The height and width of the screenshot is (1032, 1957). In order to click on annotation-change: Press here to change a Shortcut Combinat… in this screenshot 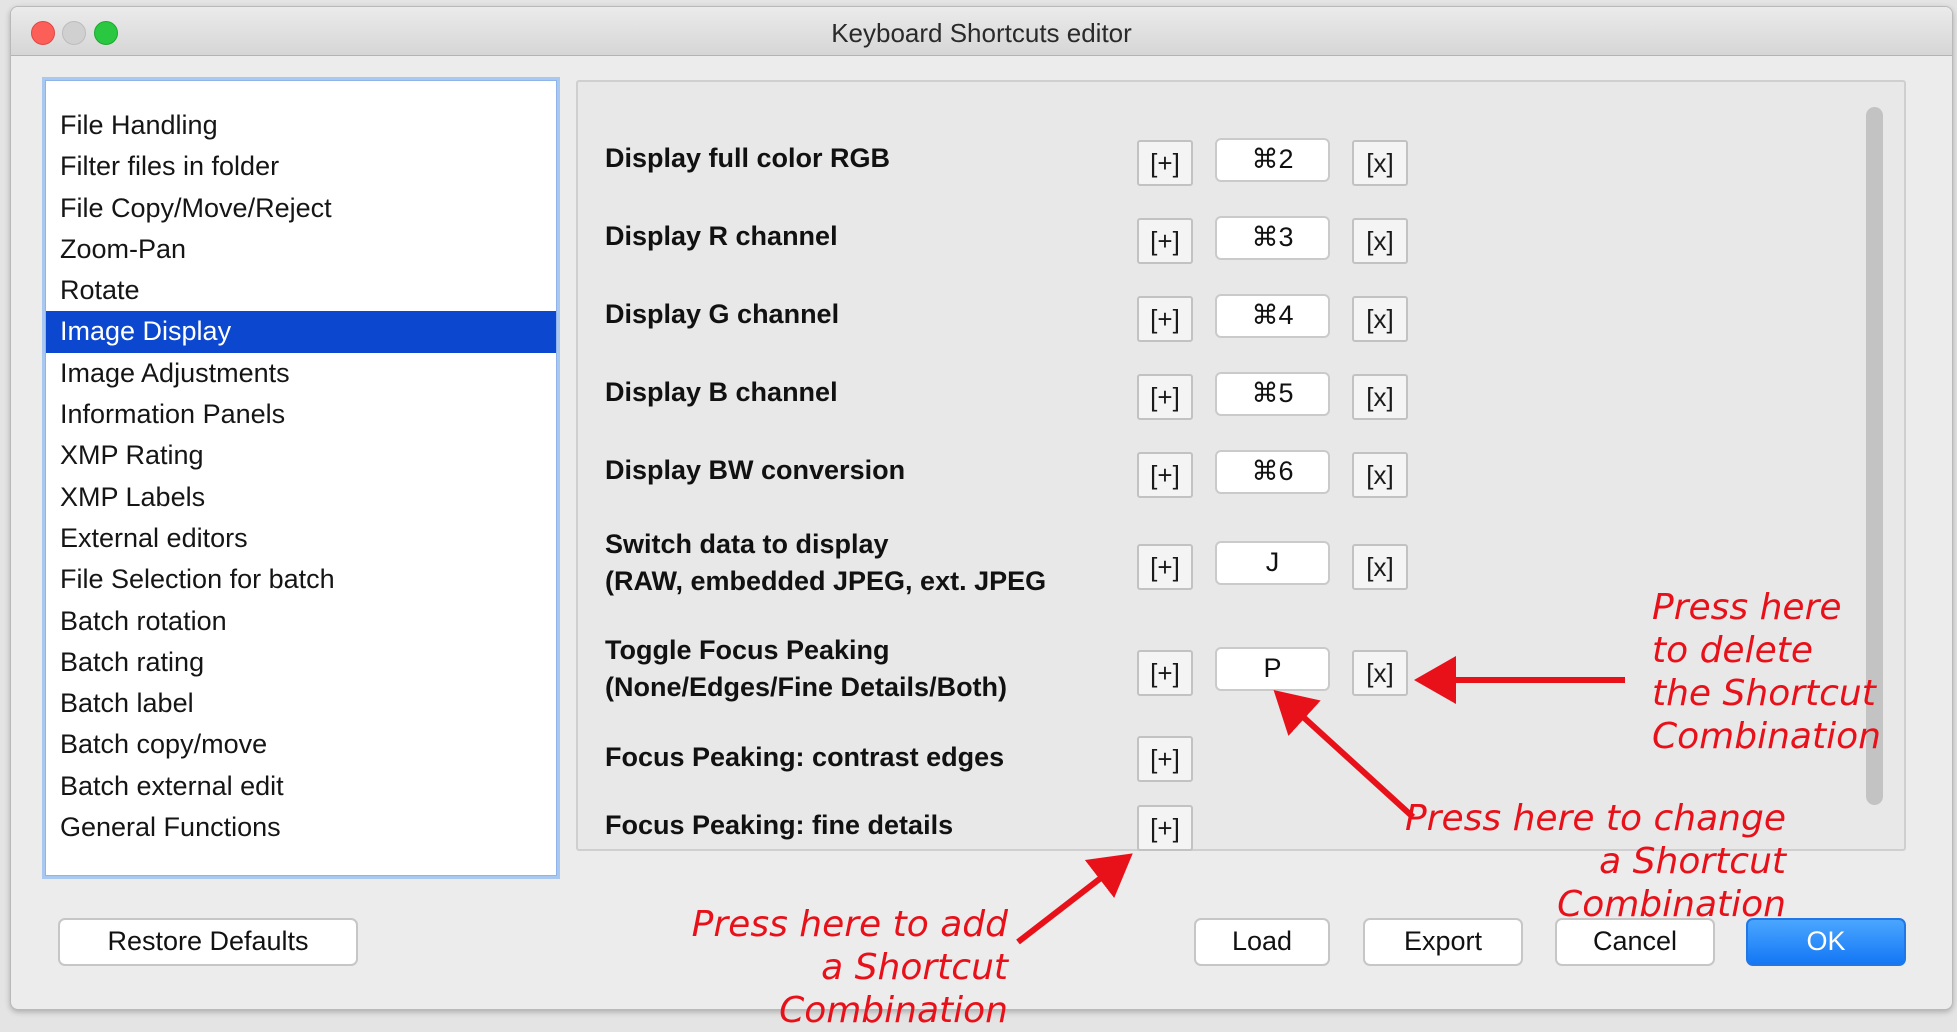, I will do `click(1583, 861)`.